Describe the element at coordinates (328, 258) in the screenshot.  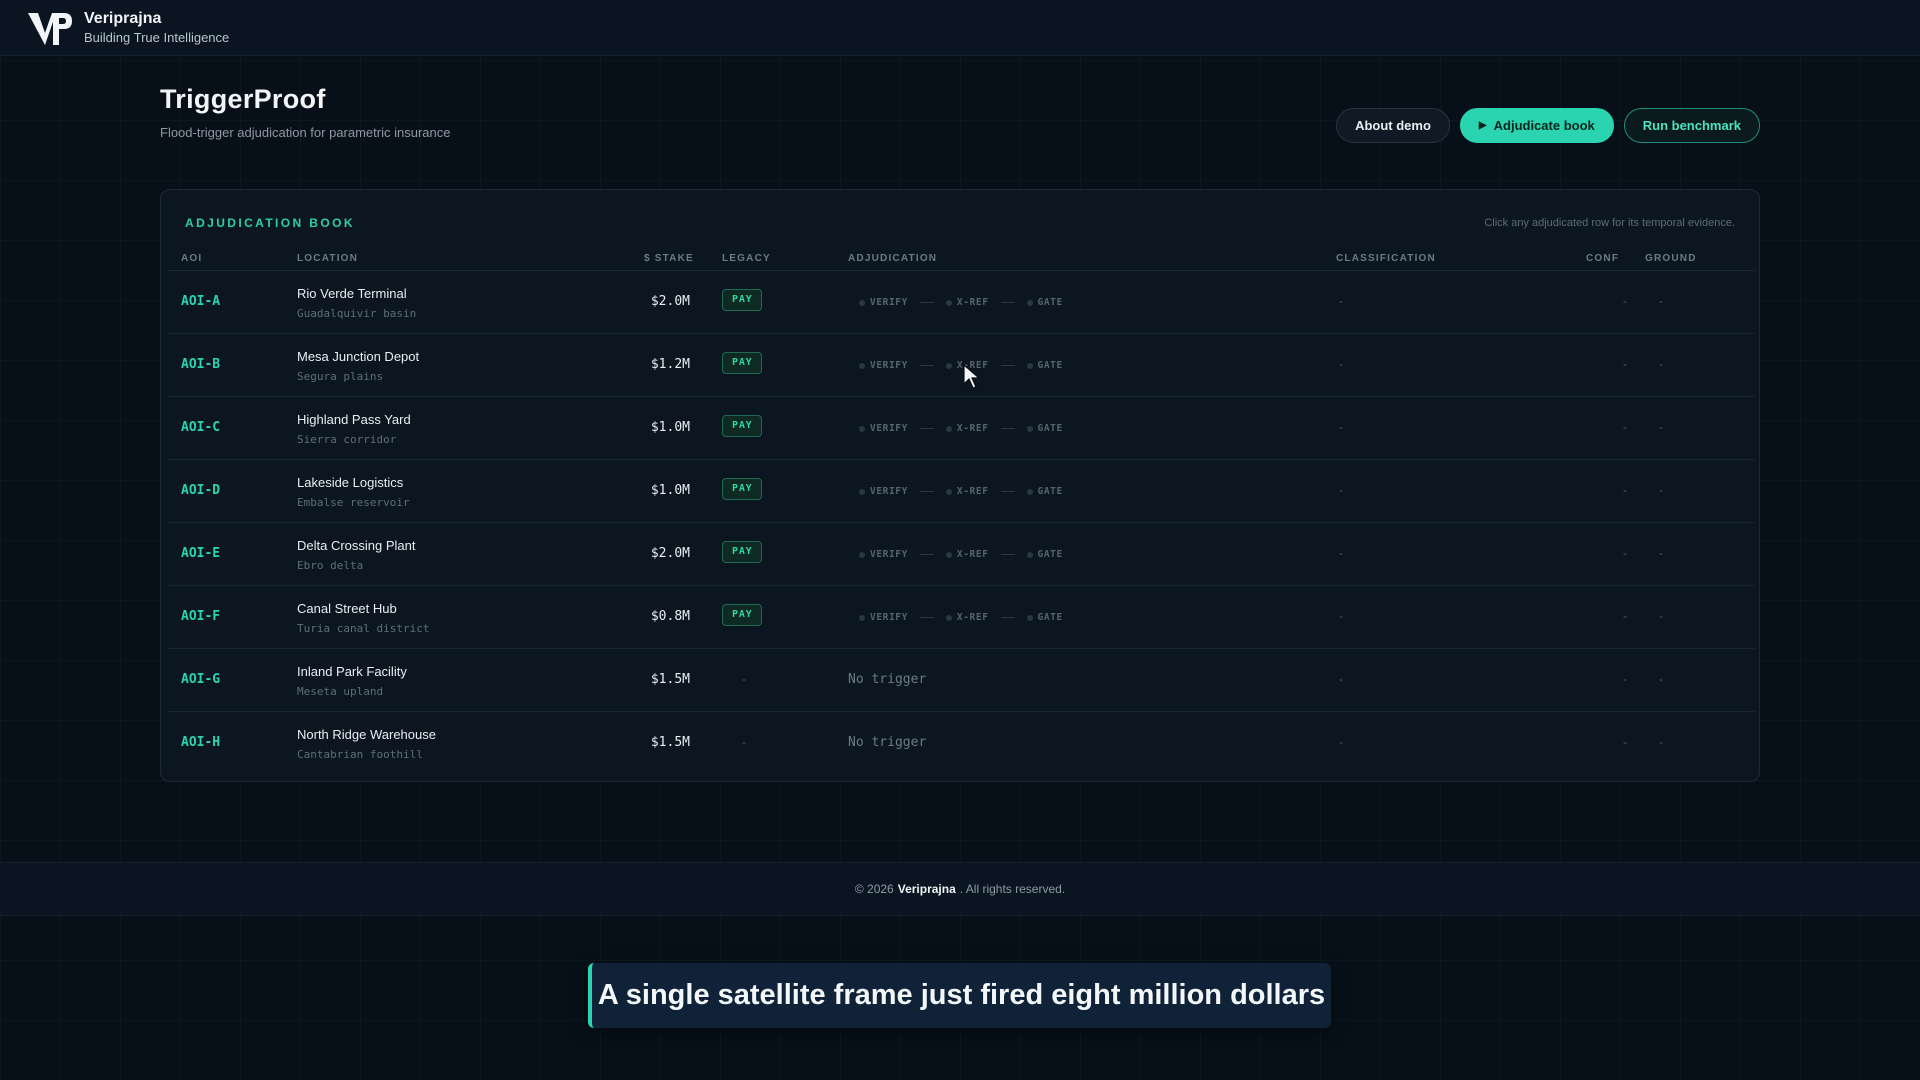
I see `column-location: LOCATION` at that location.